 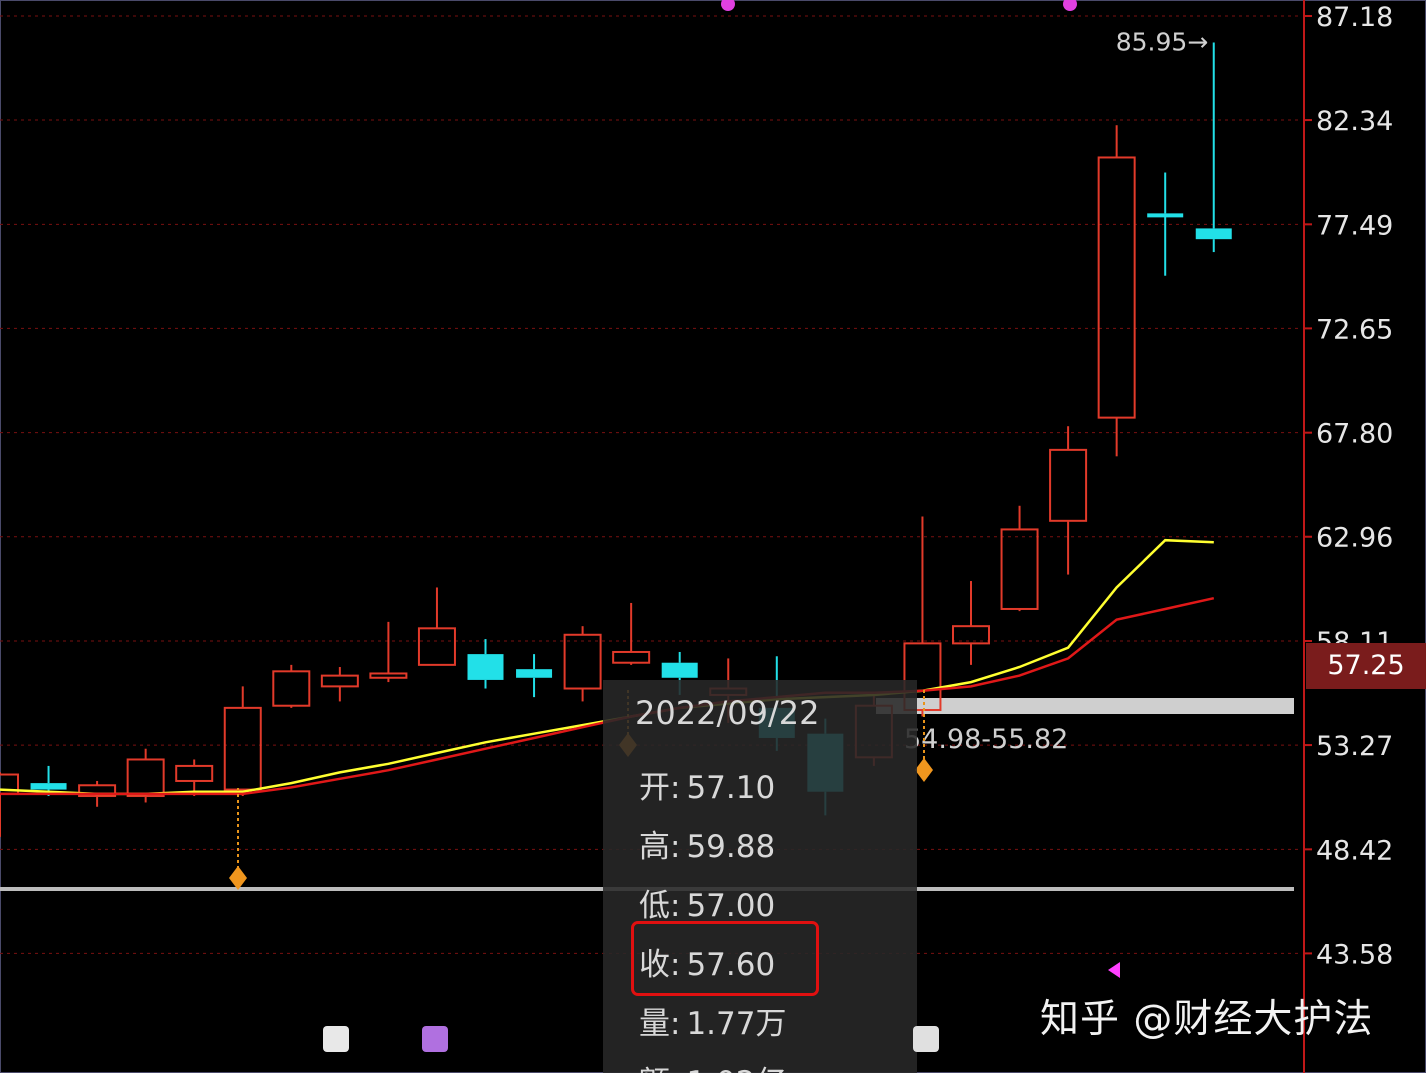 What do you see at coordinates (1354, 17) in the screenshot?
I see `axis-tick-label: 87.18` at bounding box center [1354, 17].